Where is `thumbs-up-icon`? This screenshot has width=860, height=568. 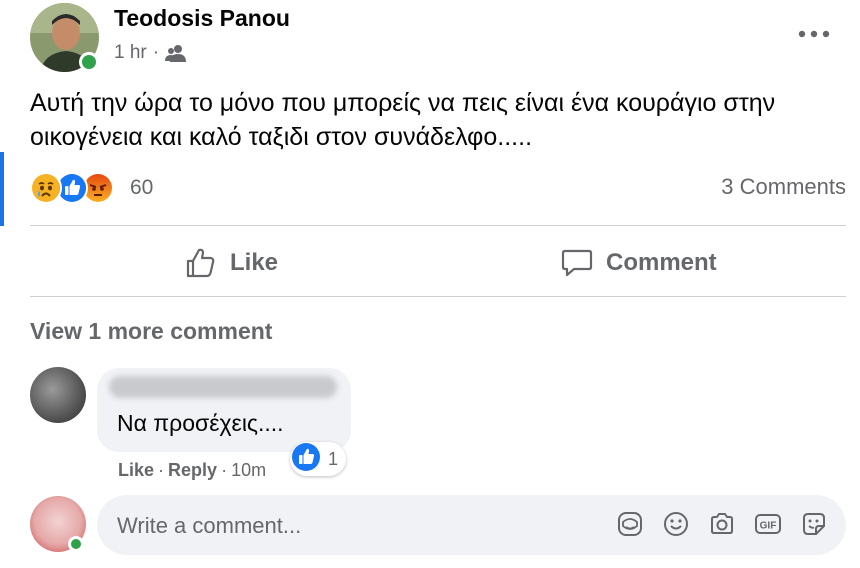 thumbs-up-icon is located at coordinates (207, 263).